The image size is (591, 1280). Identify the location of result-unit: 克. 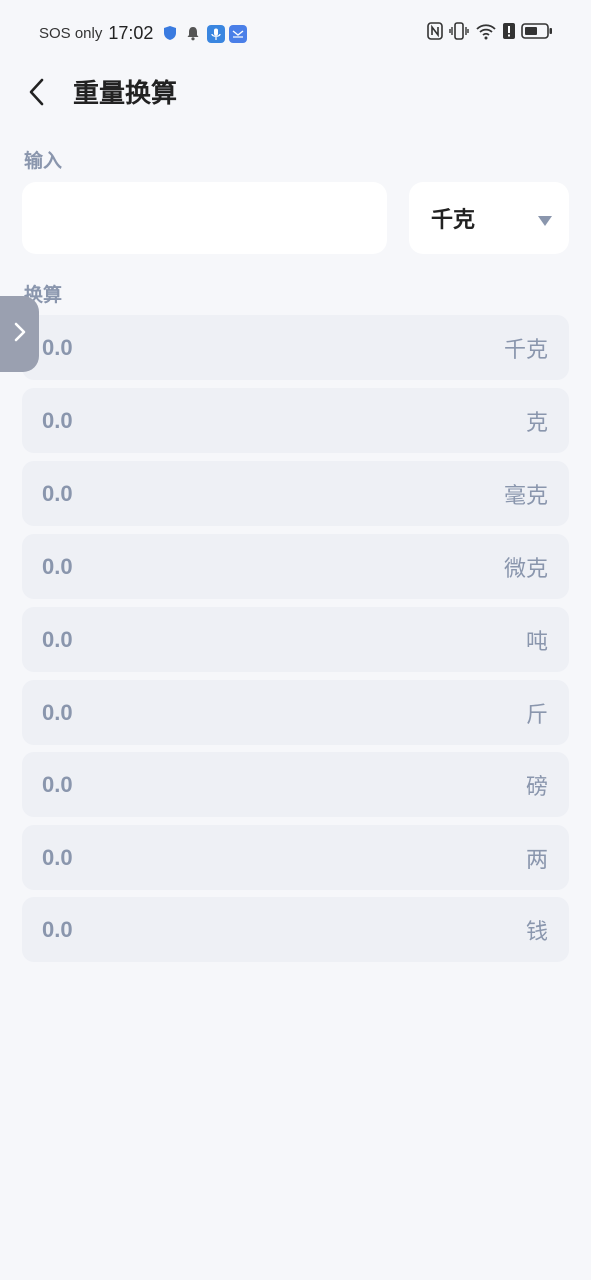
(536, 423).